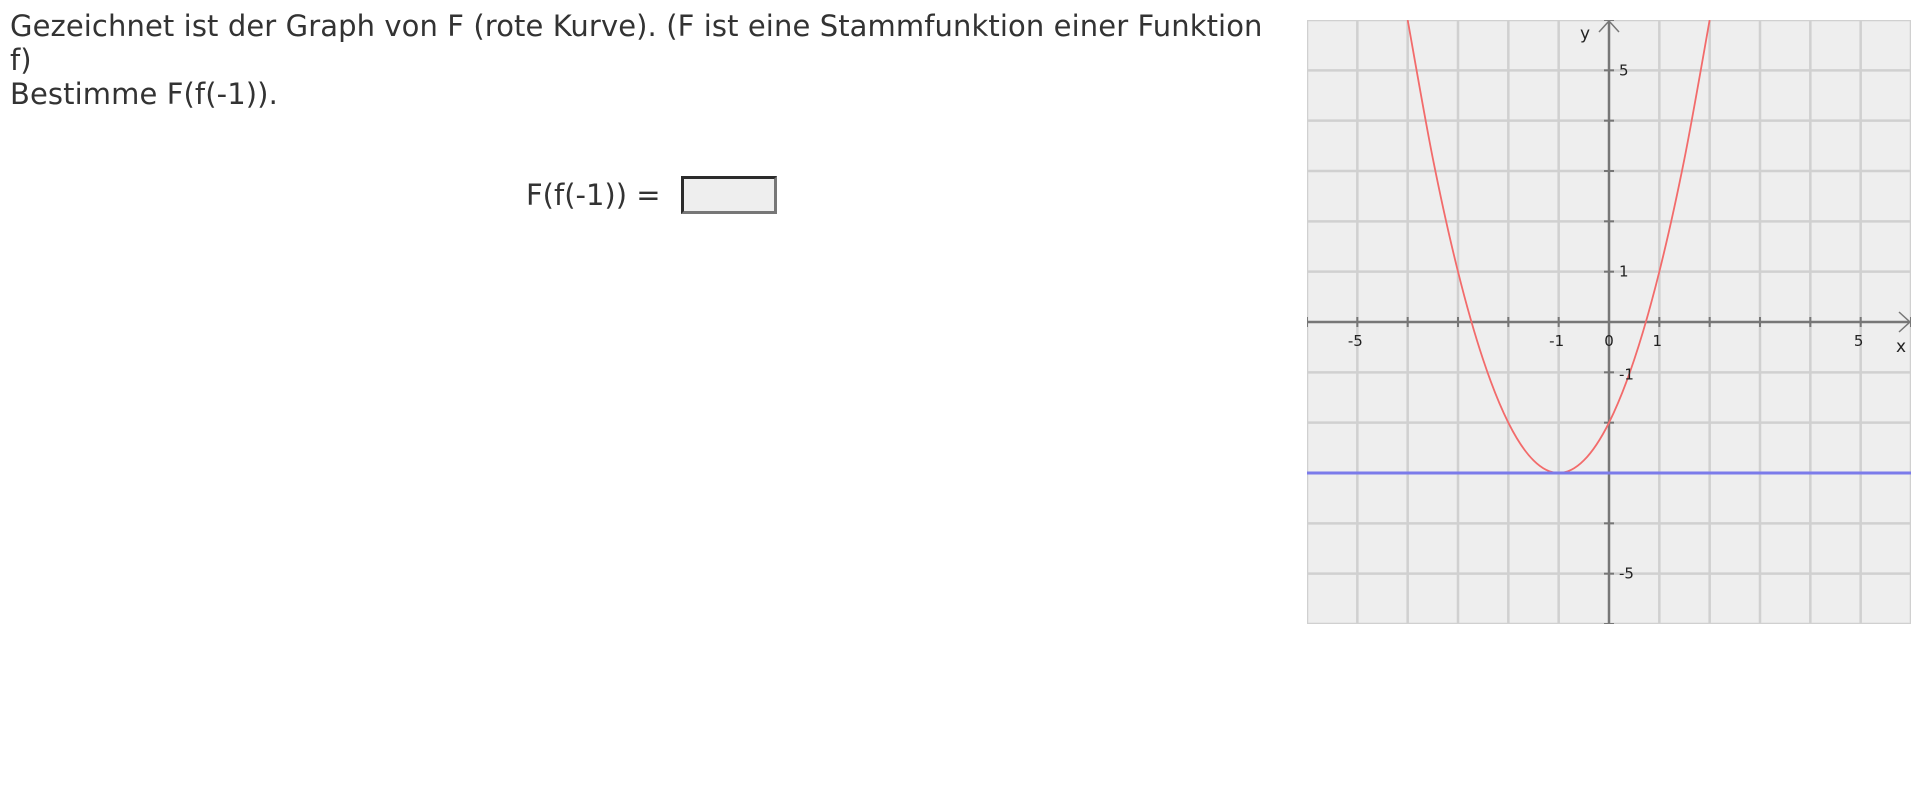 The height and width of the screenshot is (810, 1920). I want to click on x-axis-label: x, so click(1901, 347).